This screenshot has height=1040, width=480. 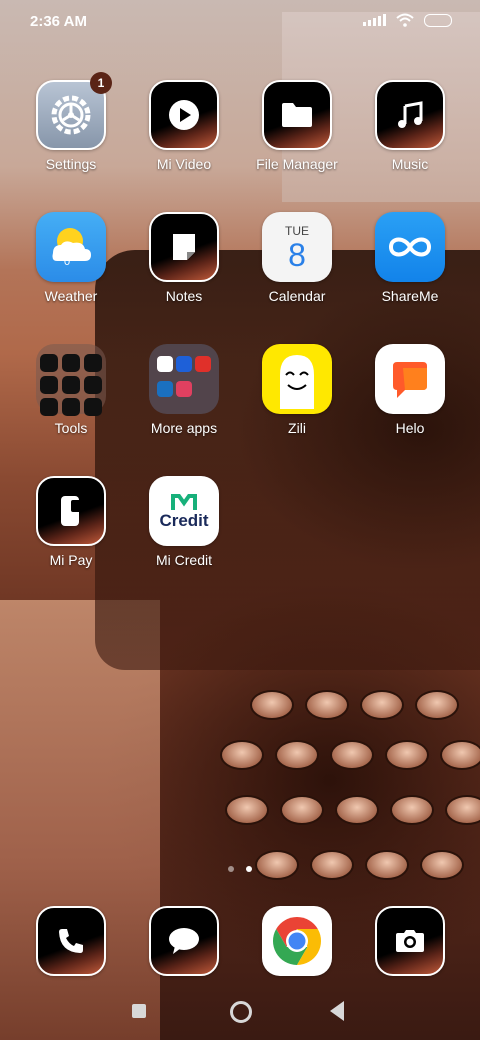 I want to click on more-apps-folder-icon, so click(x=184, y=379).